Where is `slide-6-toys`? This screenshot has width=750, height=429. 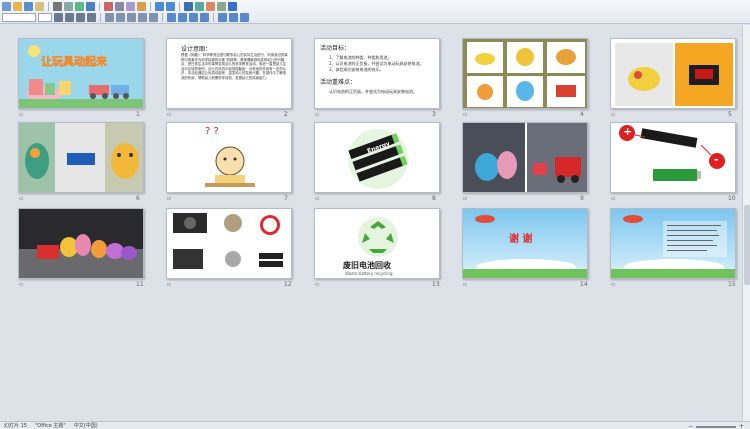 slide-6-toys is located at coordinates (81, 157).